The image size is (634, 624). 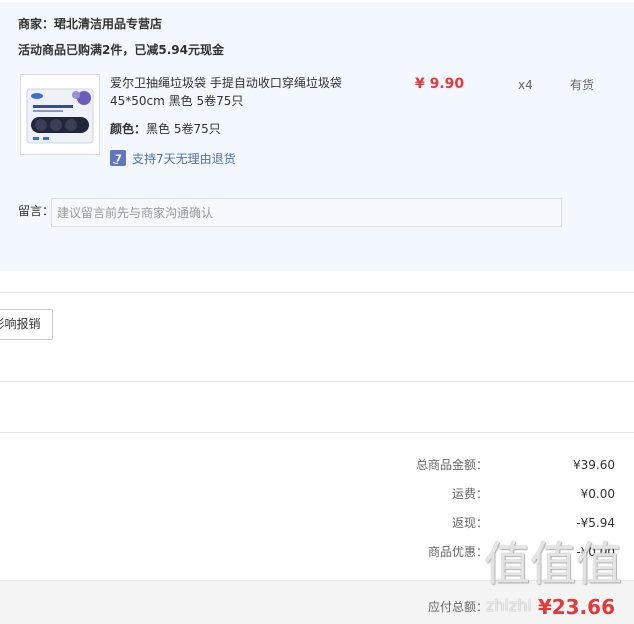 I want to click on summary-value: ¥0.00, so click(x=597, y=494).